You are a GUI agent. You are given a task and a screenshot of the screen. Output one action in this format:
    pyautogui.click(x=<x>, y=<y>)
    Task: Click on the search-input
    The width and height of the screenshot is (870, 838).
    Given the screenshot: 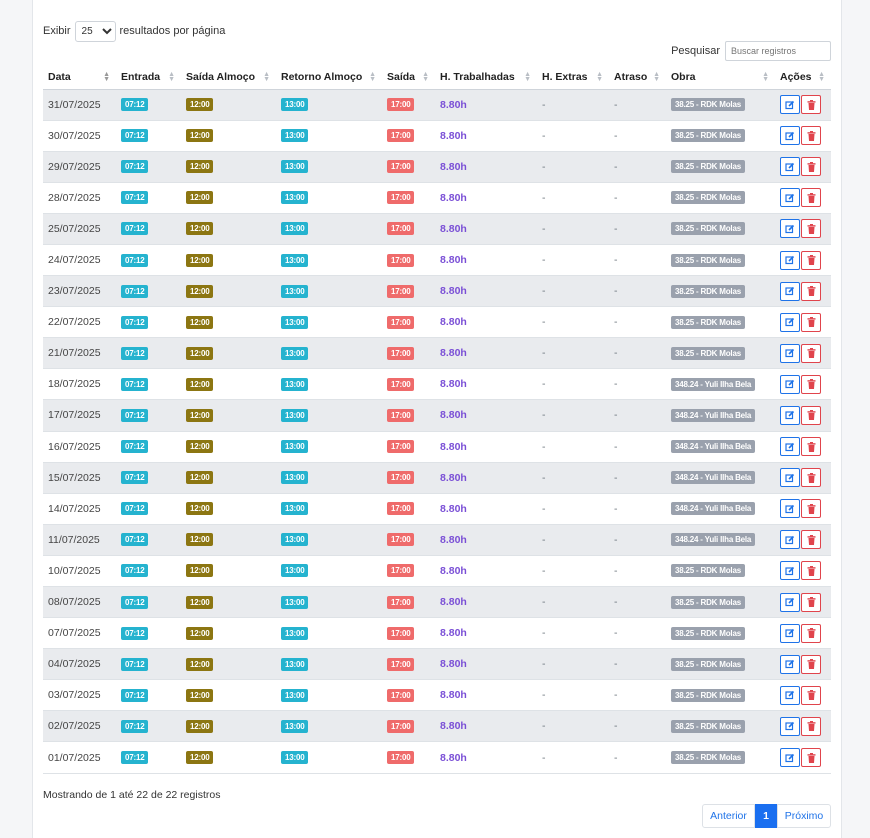 What is the action you would take?
    pyautogui.click(x=778, y=51)
    